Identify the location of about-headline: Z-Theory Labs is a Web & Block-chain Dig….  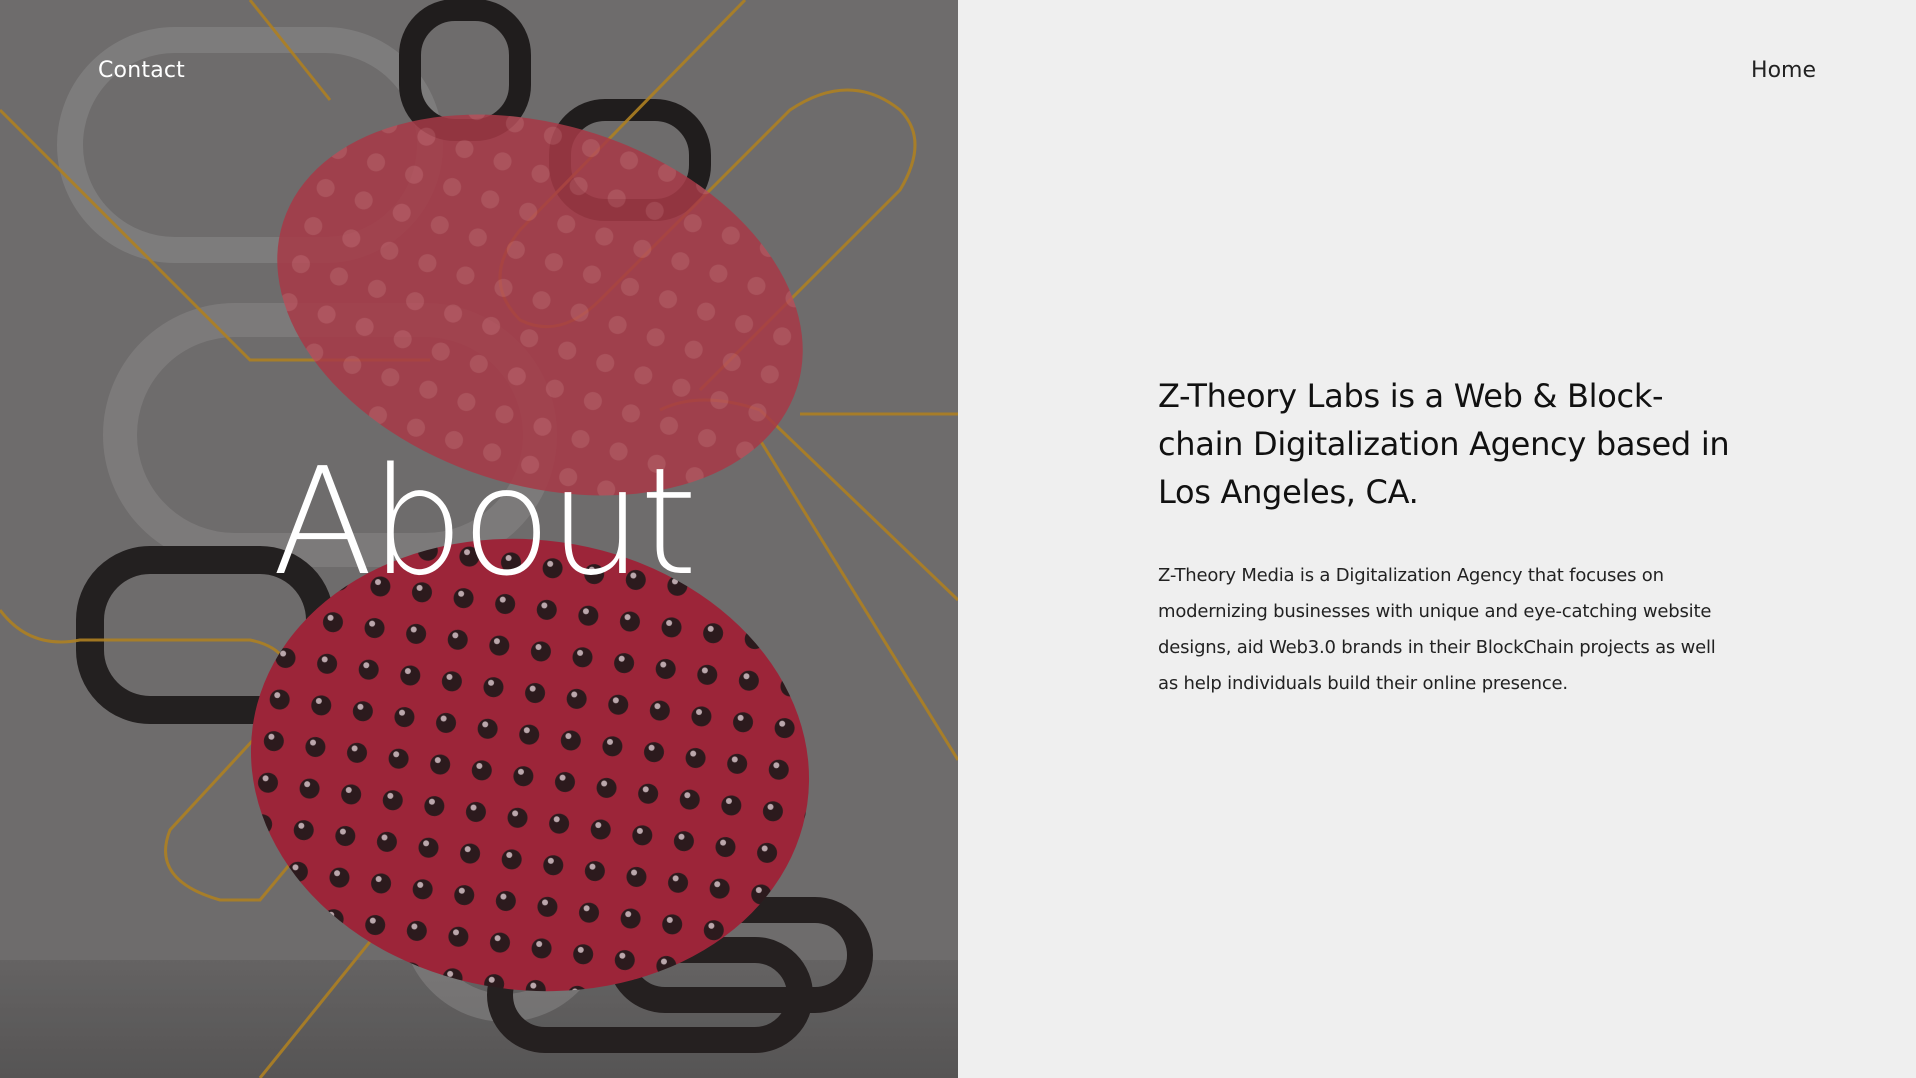
(1444, 444).